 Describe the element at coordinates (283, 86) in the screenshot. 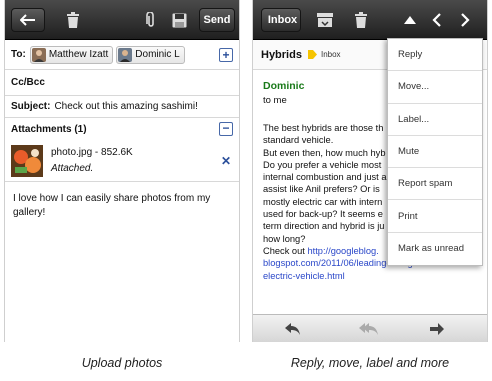

I see `sender-name: Dominic` at that location.